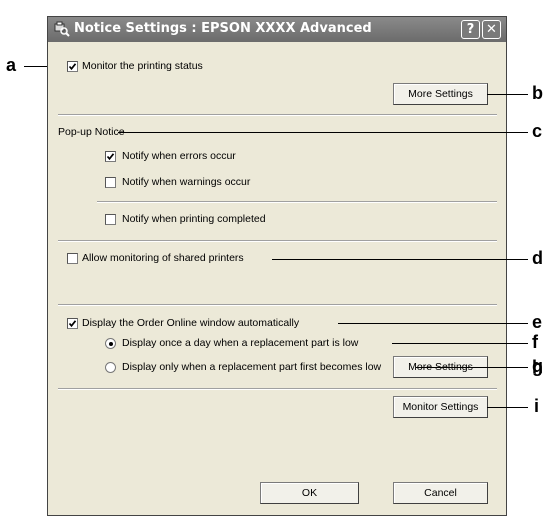 The height and width of the screenshot is (516, 543). Describe the element at coordinates (507, 407) in the screenshot. I see `callout-line-i` at that location.